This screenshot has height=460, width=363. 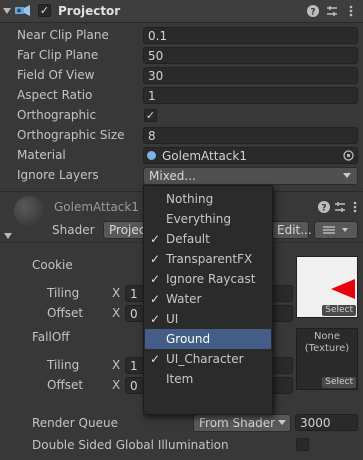 I want to click on chevron-down-icon, so click(x=347, y=175).